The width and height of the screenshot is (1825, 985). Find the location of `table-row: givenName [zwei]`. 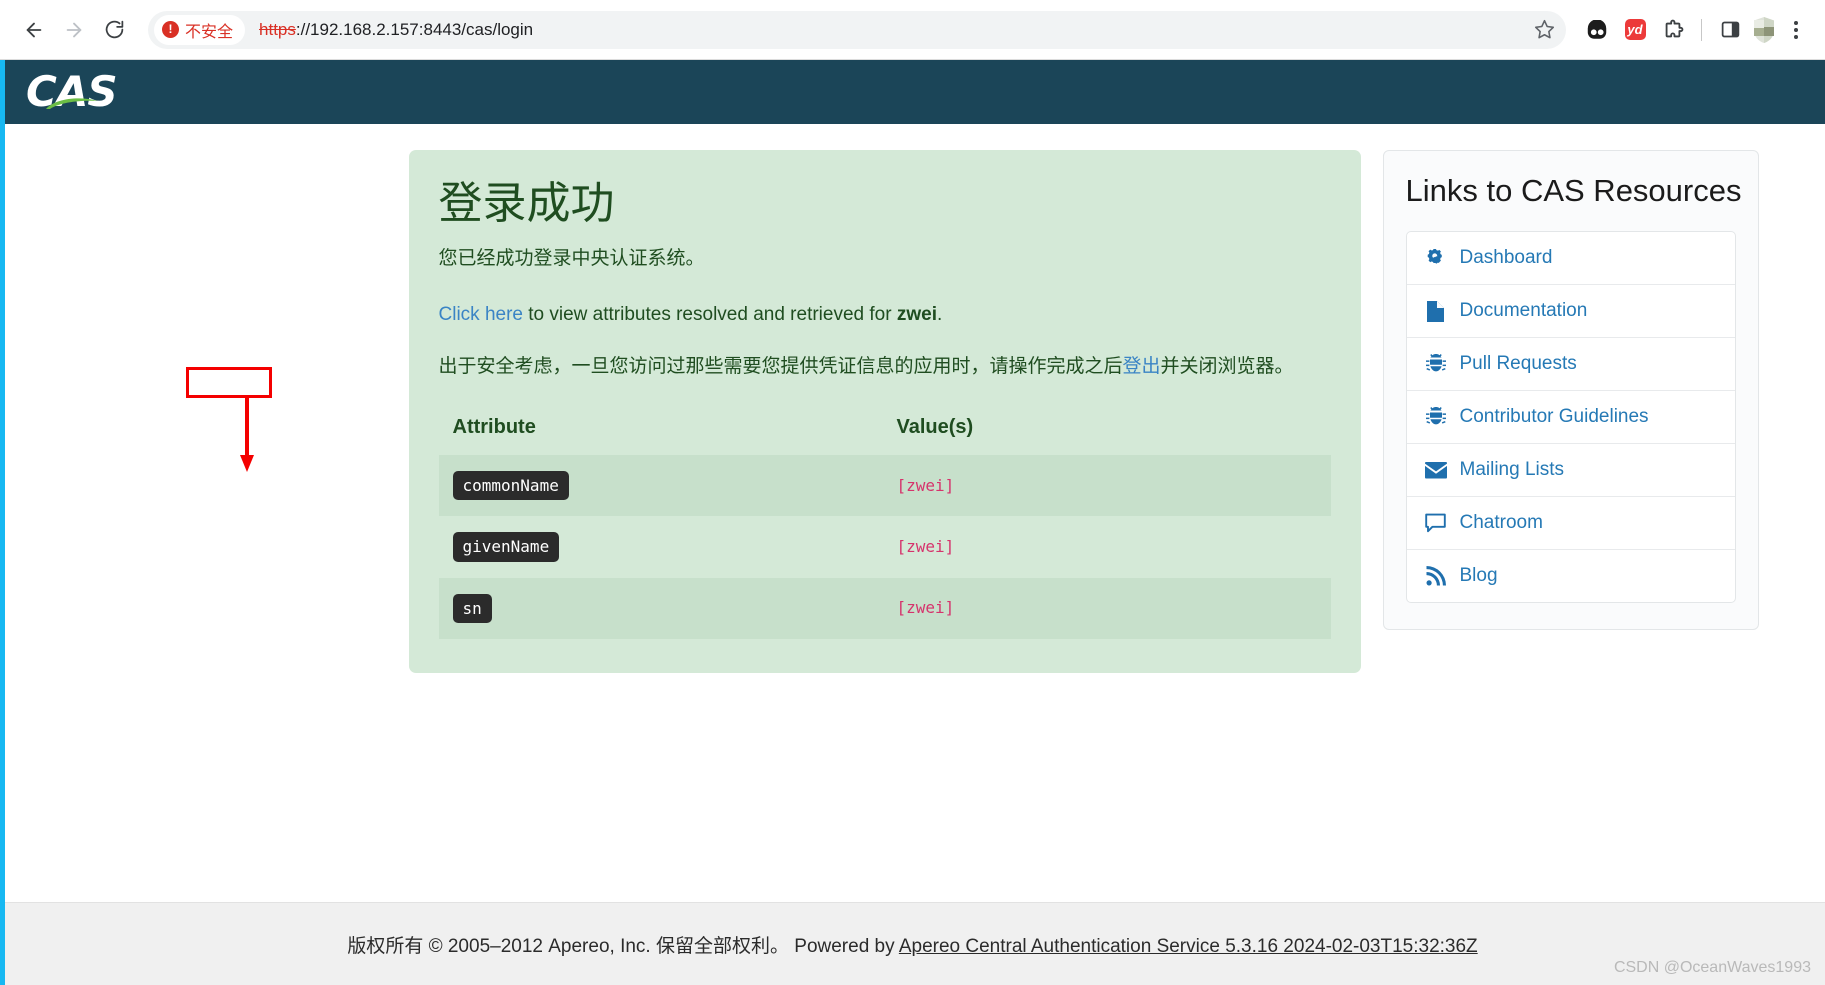

table-row: givenName [zwei] is located at coordinates (885, 546).